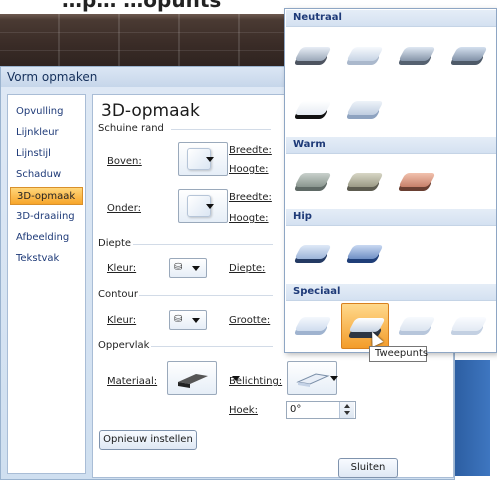  I want to click on angle-spinner, so click(346, 410).